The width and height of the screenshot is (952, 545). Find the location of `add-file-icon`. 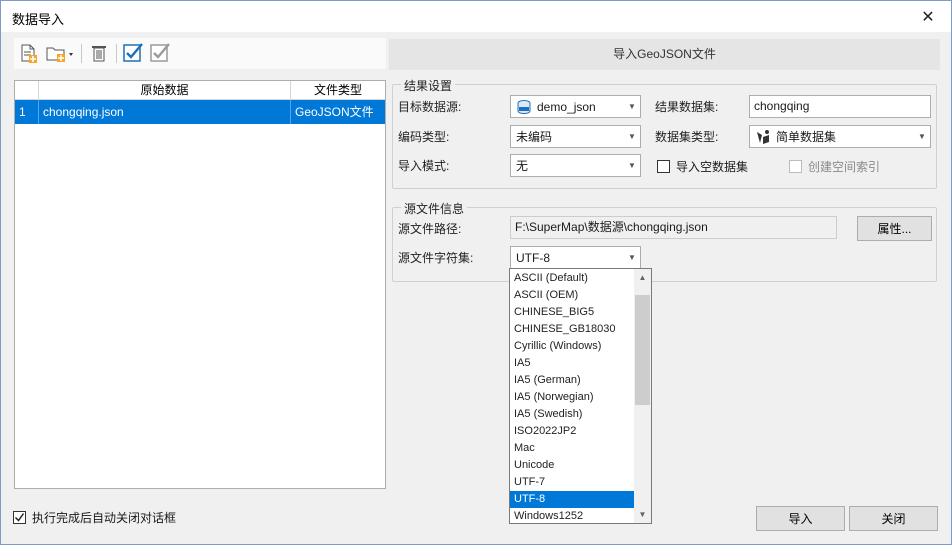

add-file-icon is located at coordinates (28, 53).